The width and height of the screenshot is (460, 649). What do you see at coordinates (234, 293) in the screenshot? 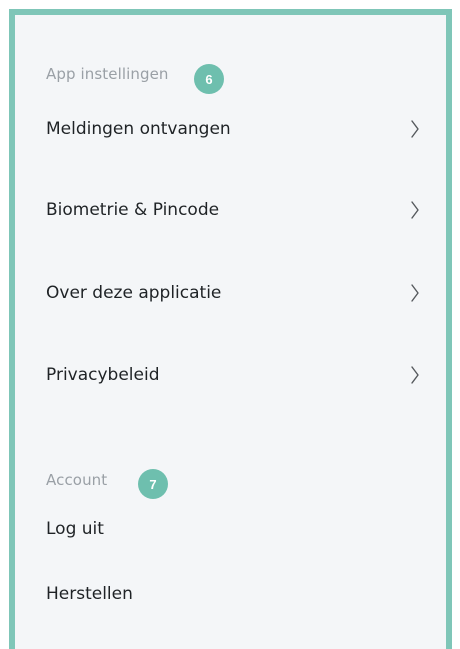
I see `settings-item-about-app: Over deze applicatie` at bounding box center [234, 293].